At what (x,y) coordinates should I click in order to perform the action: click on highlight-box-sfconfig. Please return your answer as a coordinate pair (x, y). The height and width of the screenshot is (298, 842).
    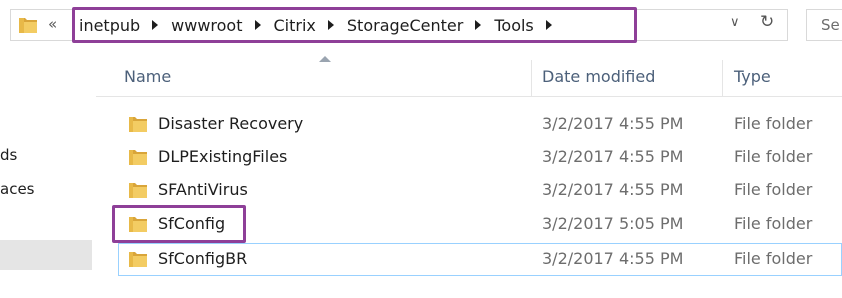
    Looking at the image, I should click on (179, 224).